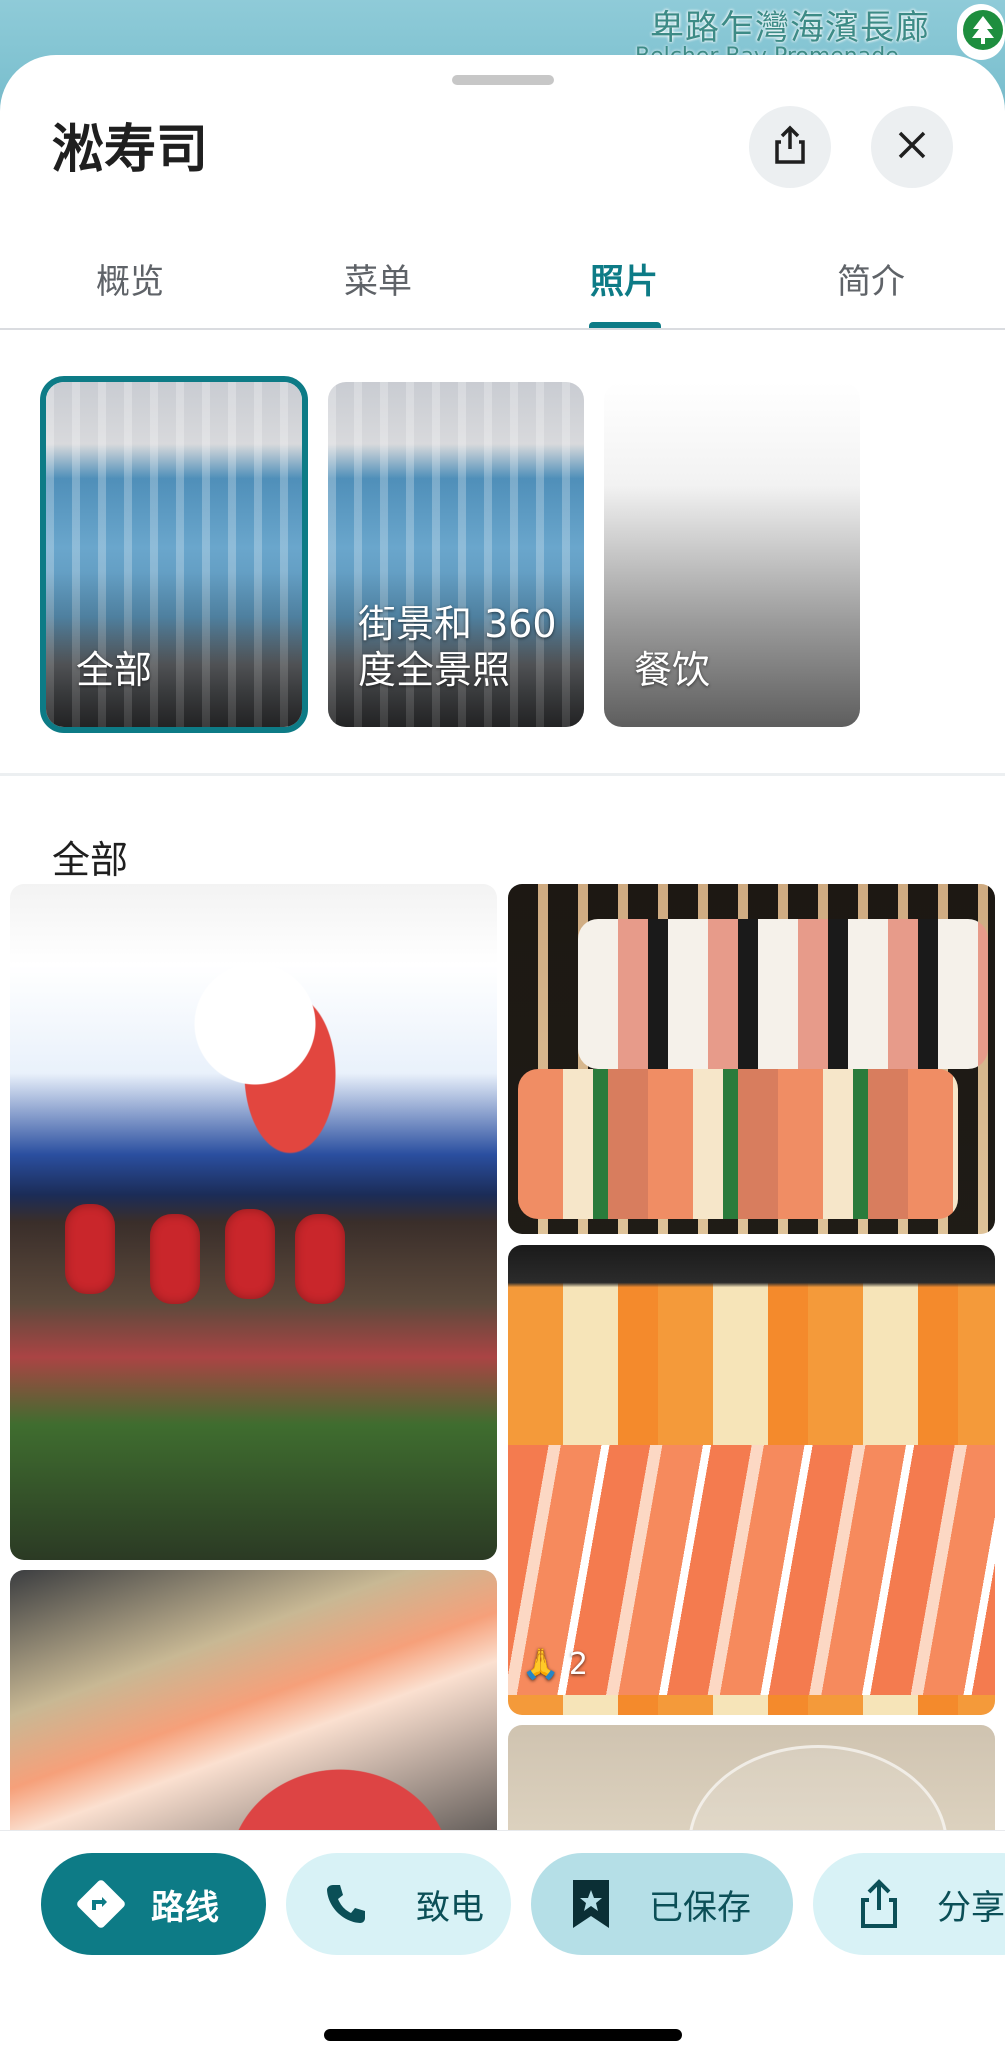 This screenshot has height=2062, width=1005. I want to click on share-button, so click(790, 147).